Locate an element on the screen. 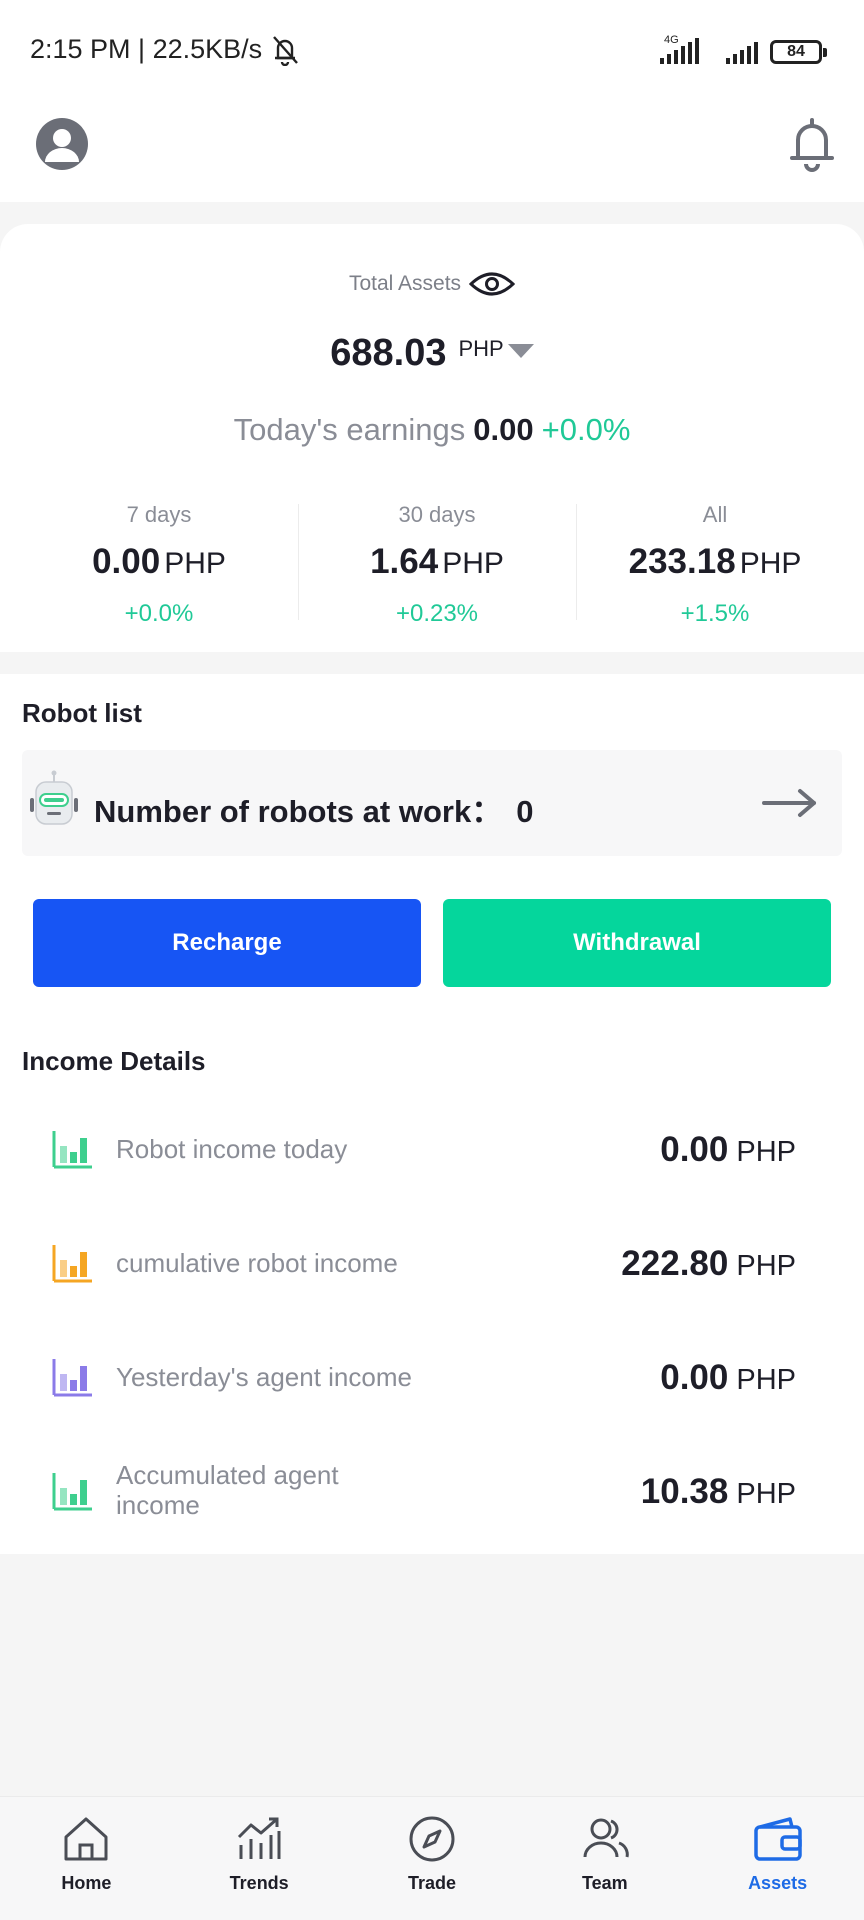 The height and width of the screenshot is (1920, 864). wallet-icon is located at coordinates (777, 1839).